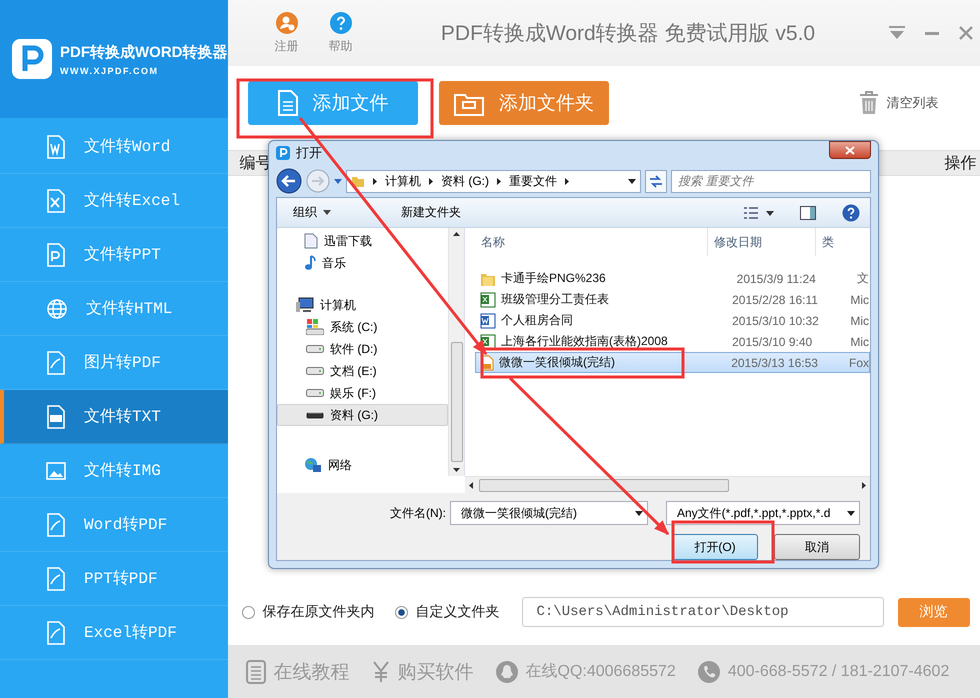  Describe the element at coordinates (465, 181) in the screenshot. I see `breadcrumb-item: 资料 (G:)` at that location.